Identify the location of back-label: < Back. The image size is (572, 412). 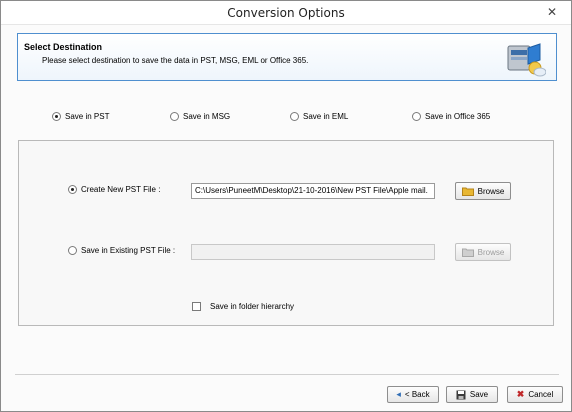
(417, 394).